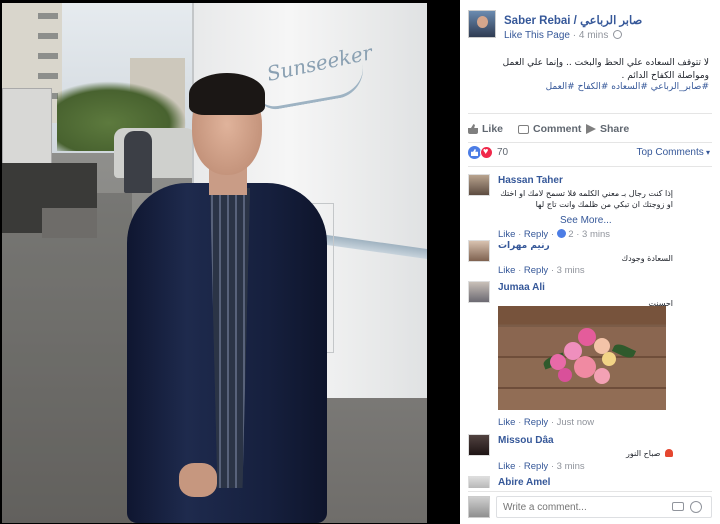 The width and height of the screenshot is (720, 524). I want to click on share-icon, so click(591, 129).